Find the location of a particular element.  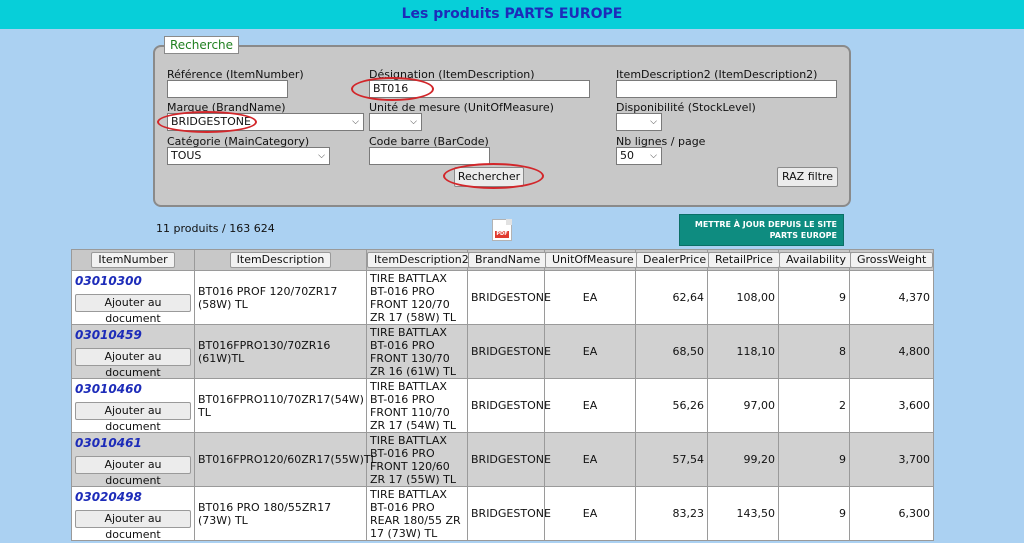

description-cell: BT016 PROF 120/70ZR17 (58W) TL is located at coordinates (280, 297).